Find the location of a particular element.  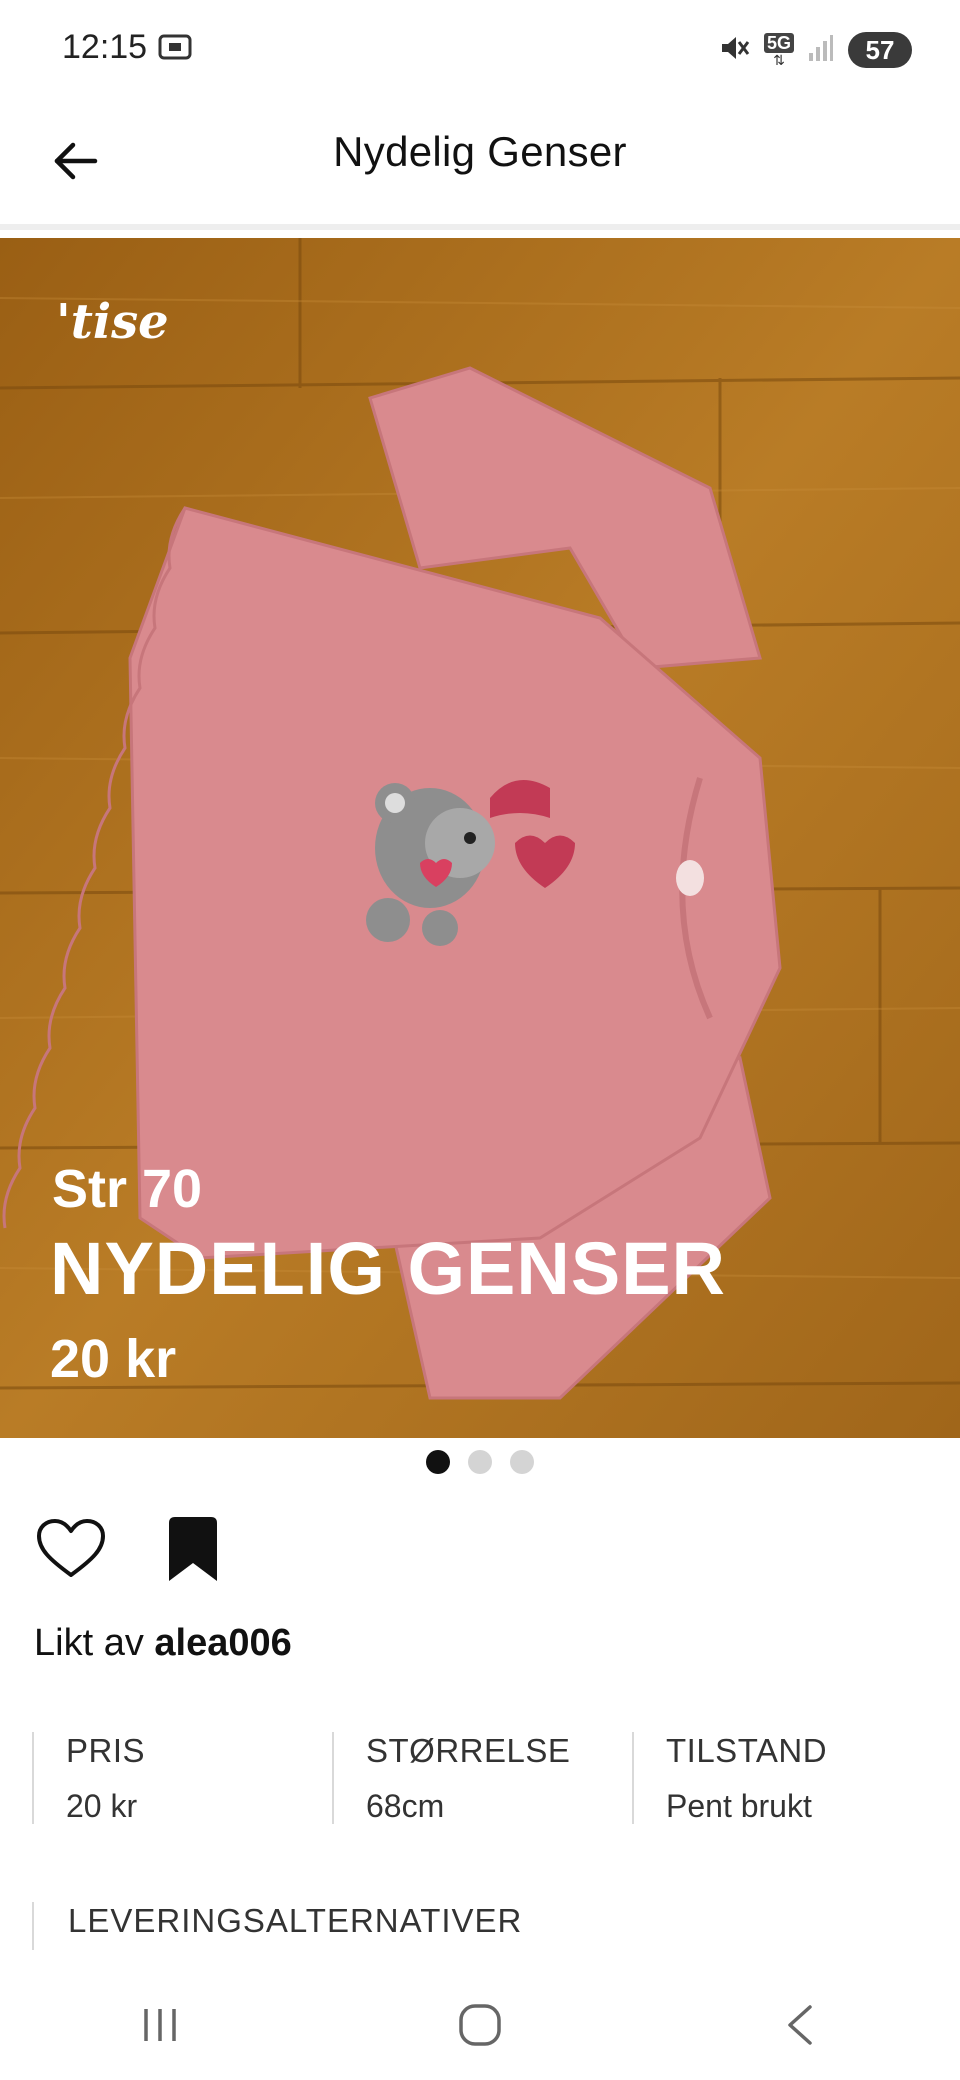

detail-label: PRIS is located at coordinates (106, 1750).